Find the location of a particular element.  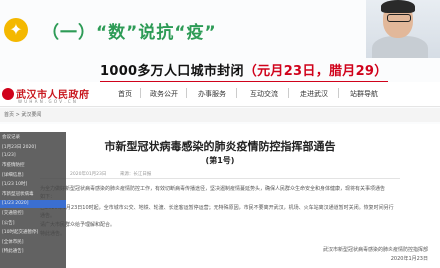

notice-body-line: 请广大市民群众给予理解和配合。 is located at coordinates (78, 225).